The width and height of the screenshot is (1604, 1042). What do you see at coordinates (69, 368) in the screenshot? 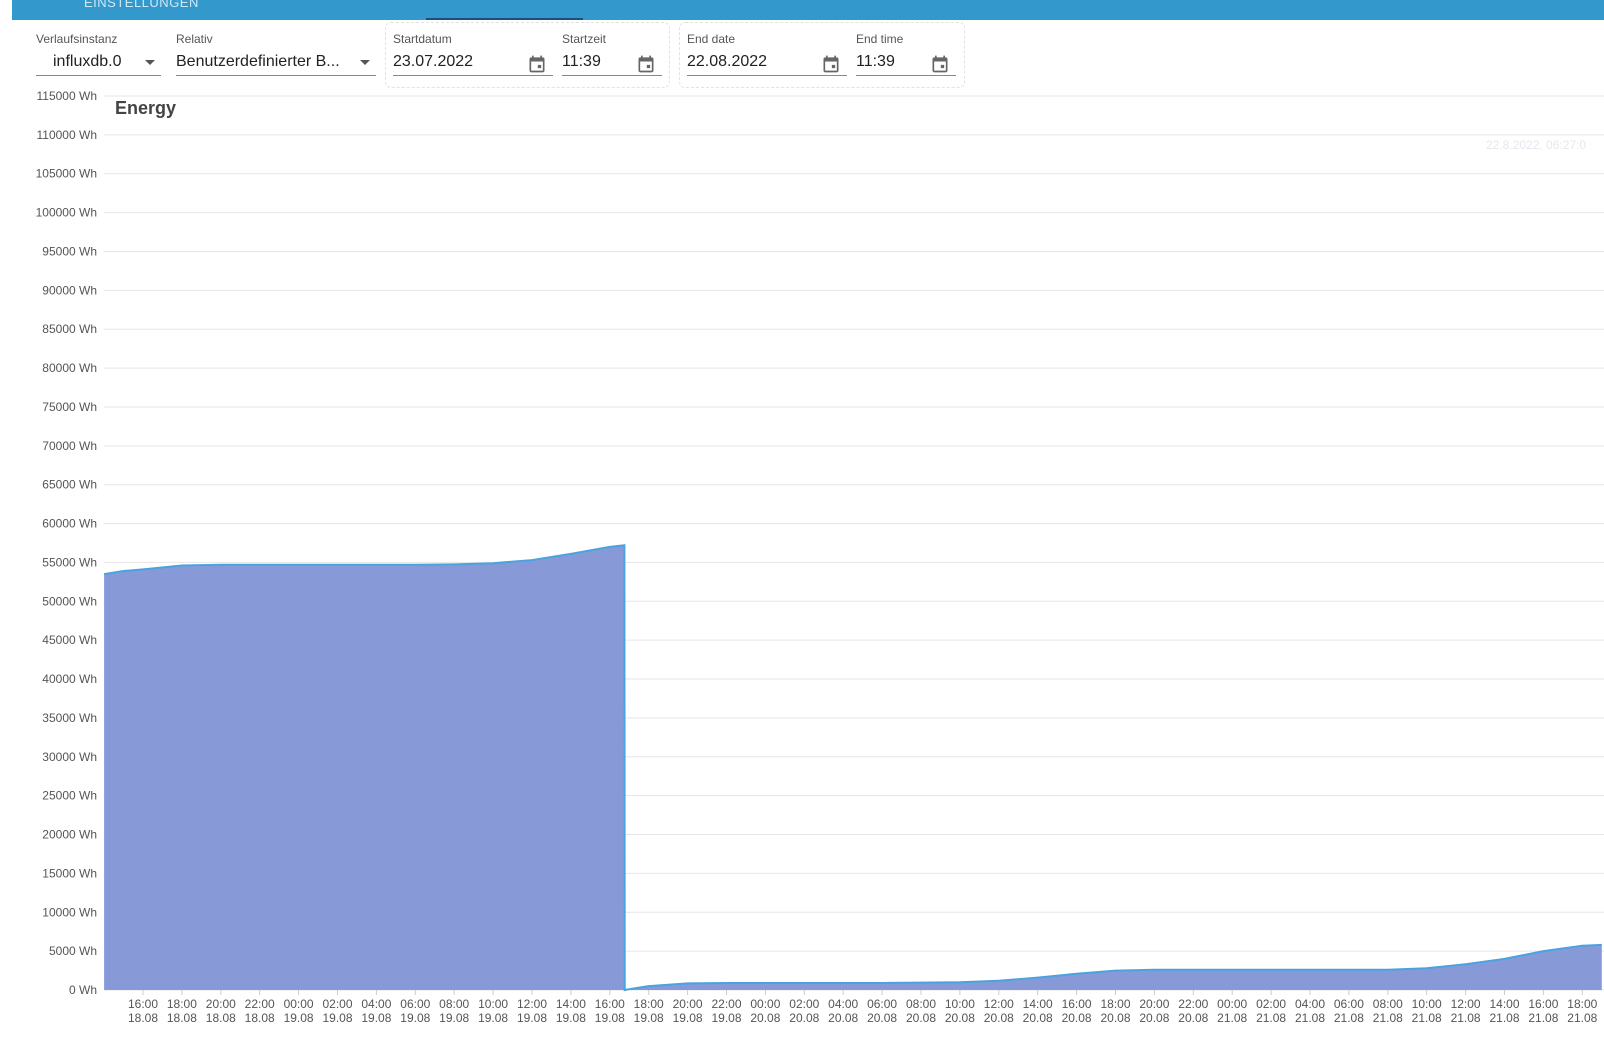
I see `y-tick-label: 80000 Wh` at bounding box center [69, 368].